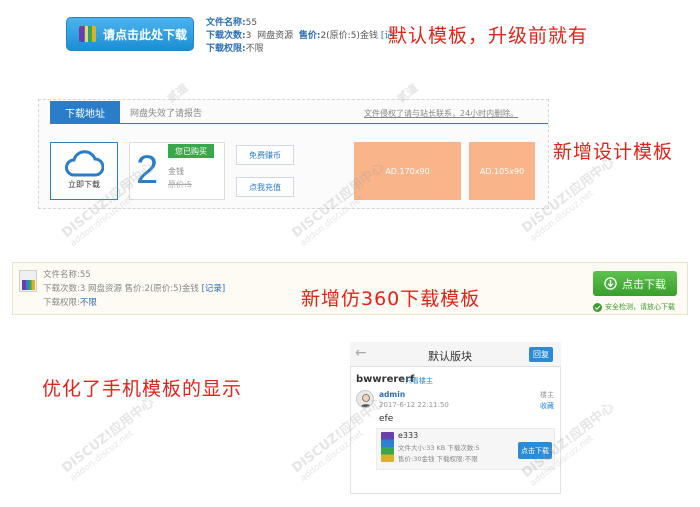 This screenshot has height=507, width=700. Describe the element at coordinates (85, 112) in the screenshot. I see `tab-download-address: 下载地址` at that location.